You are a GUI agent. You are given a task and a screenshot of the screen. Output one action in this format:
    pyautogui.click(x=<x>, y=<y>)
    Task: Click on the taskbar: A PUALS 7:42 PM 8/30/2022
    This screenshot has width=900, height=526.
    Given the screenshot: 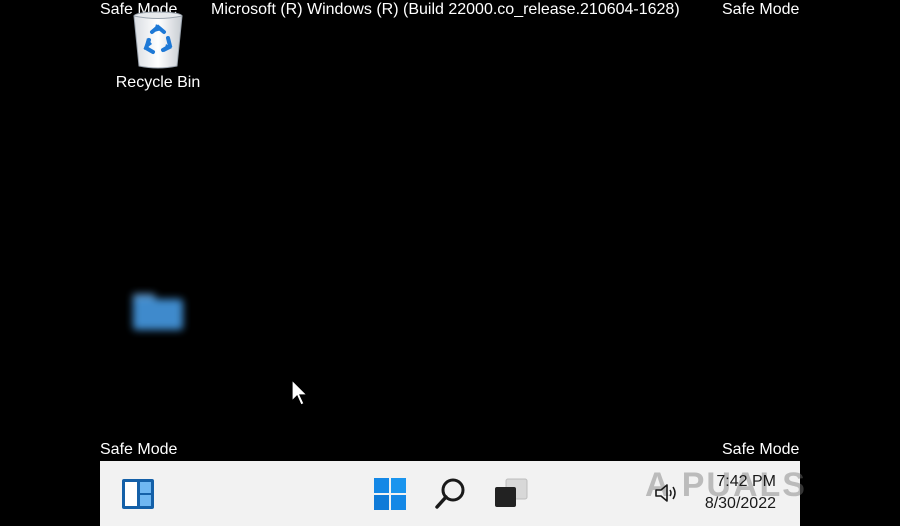 What is the action you would take?
    pyautogui.click(x=452, y=493)
    